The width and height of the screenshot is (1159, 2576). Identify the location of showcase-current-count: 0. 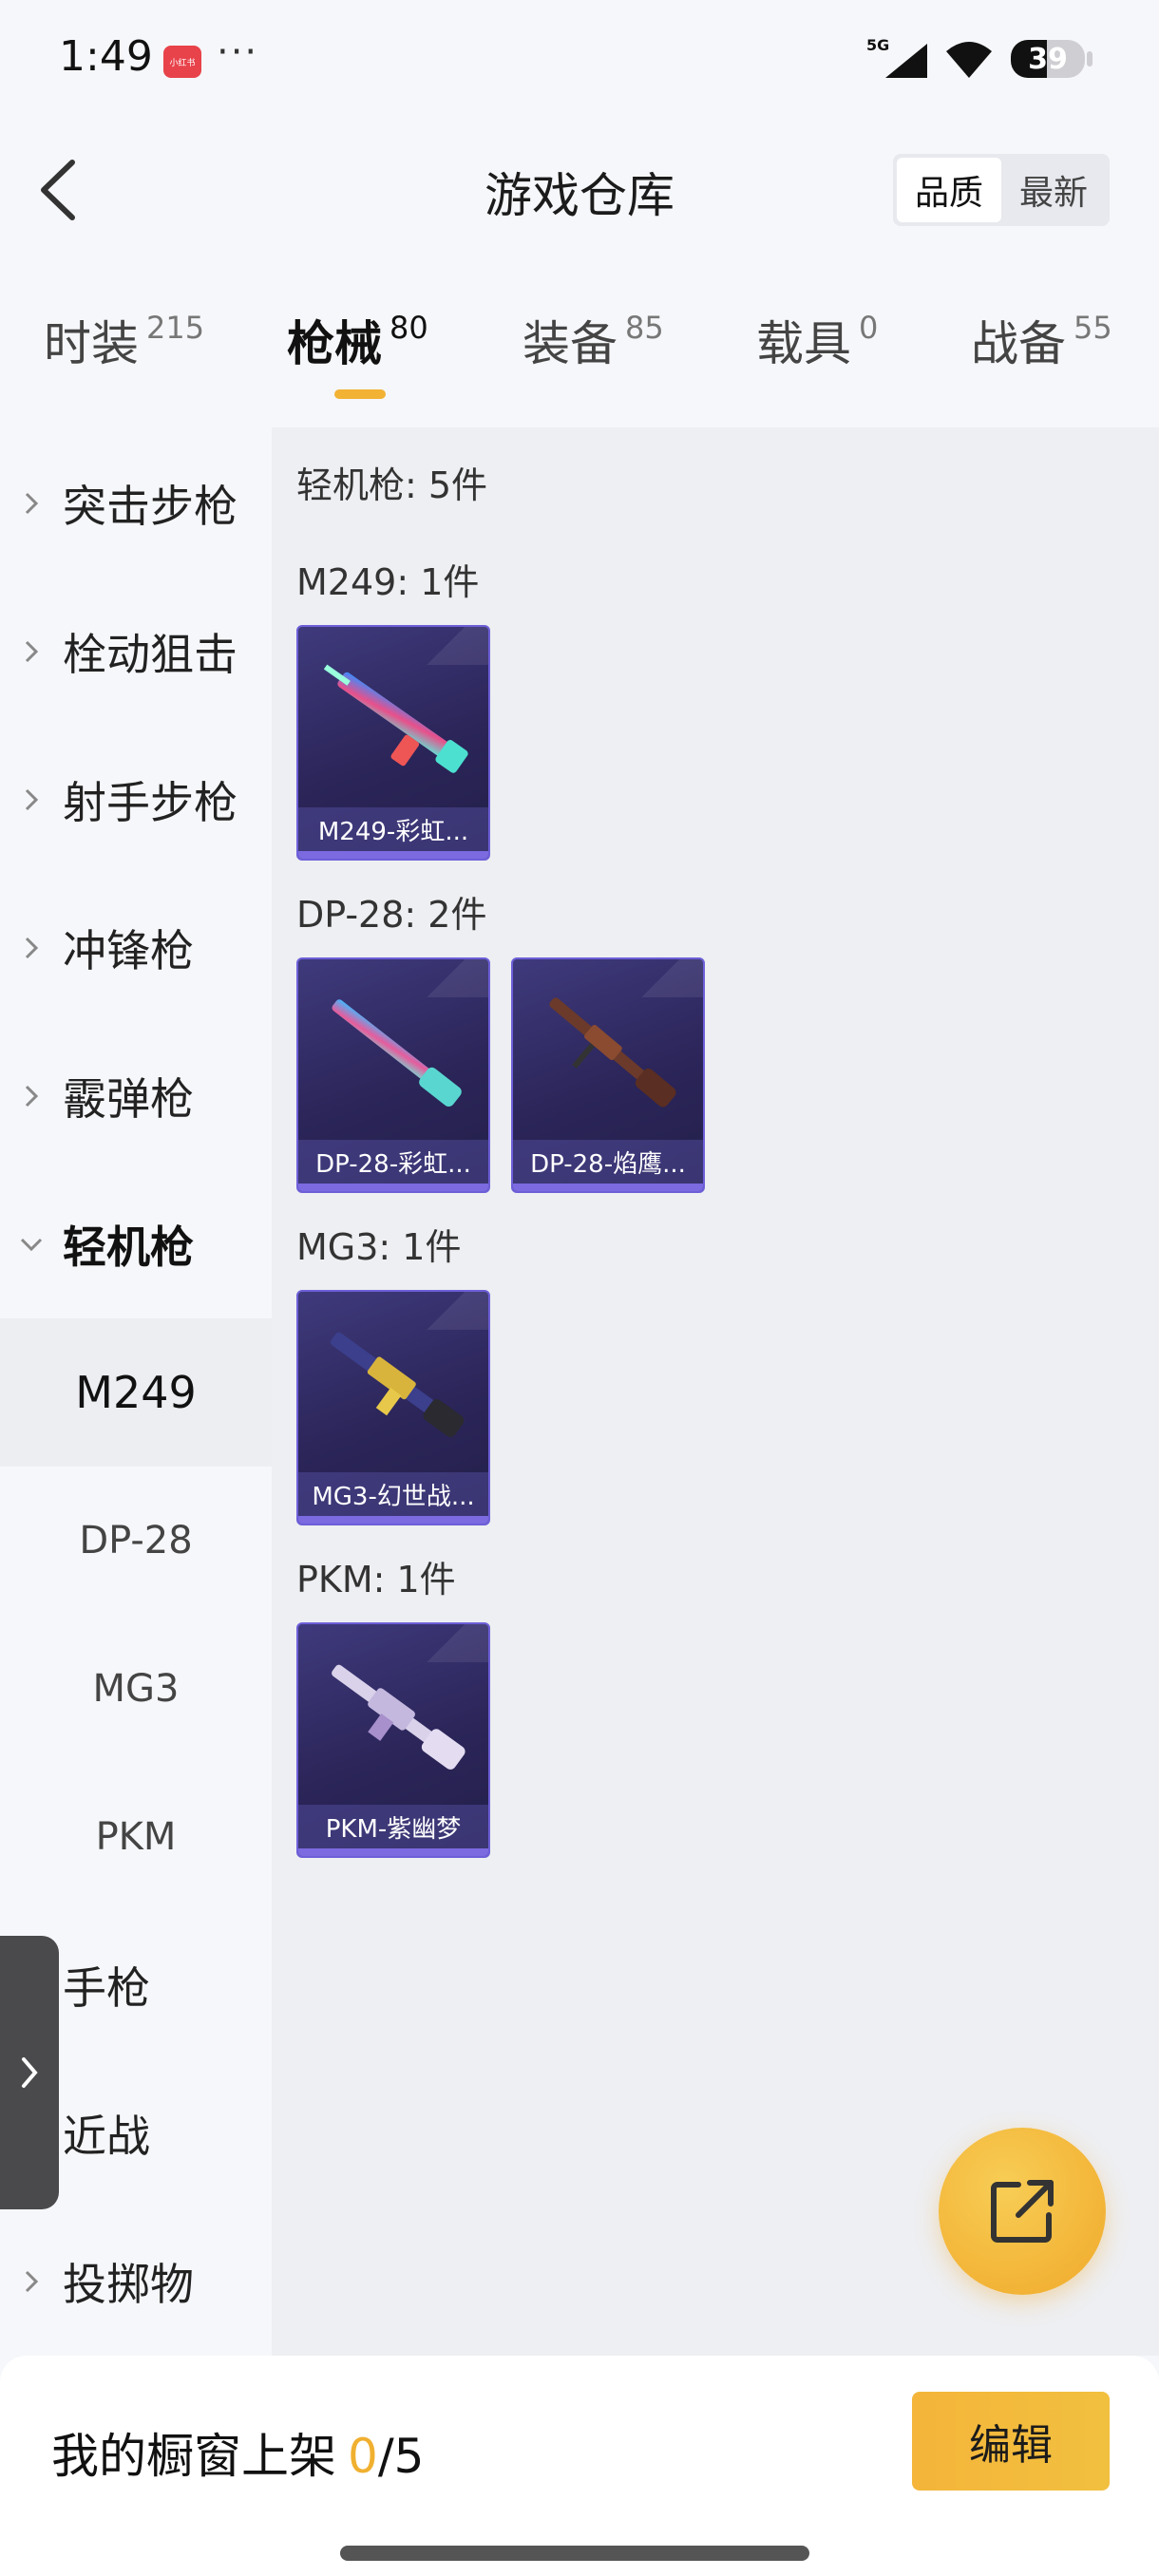
(363, 2456).